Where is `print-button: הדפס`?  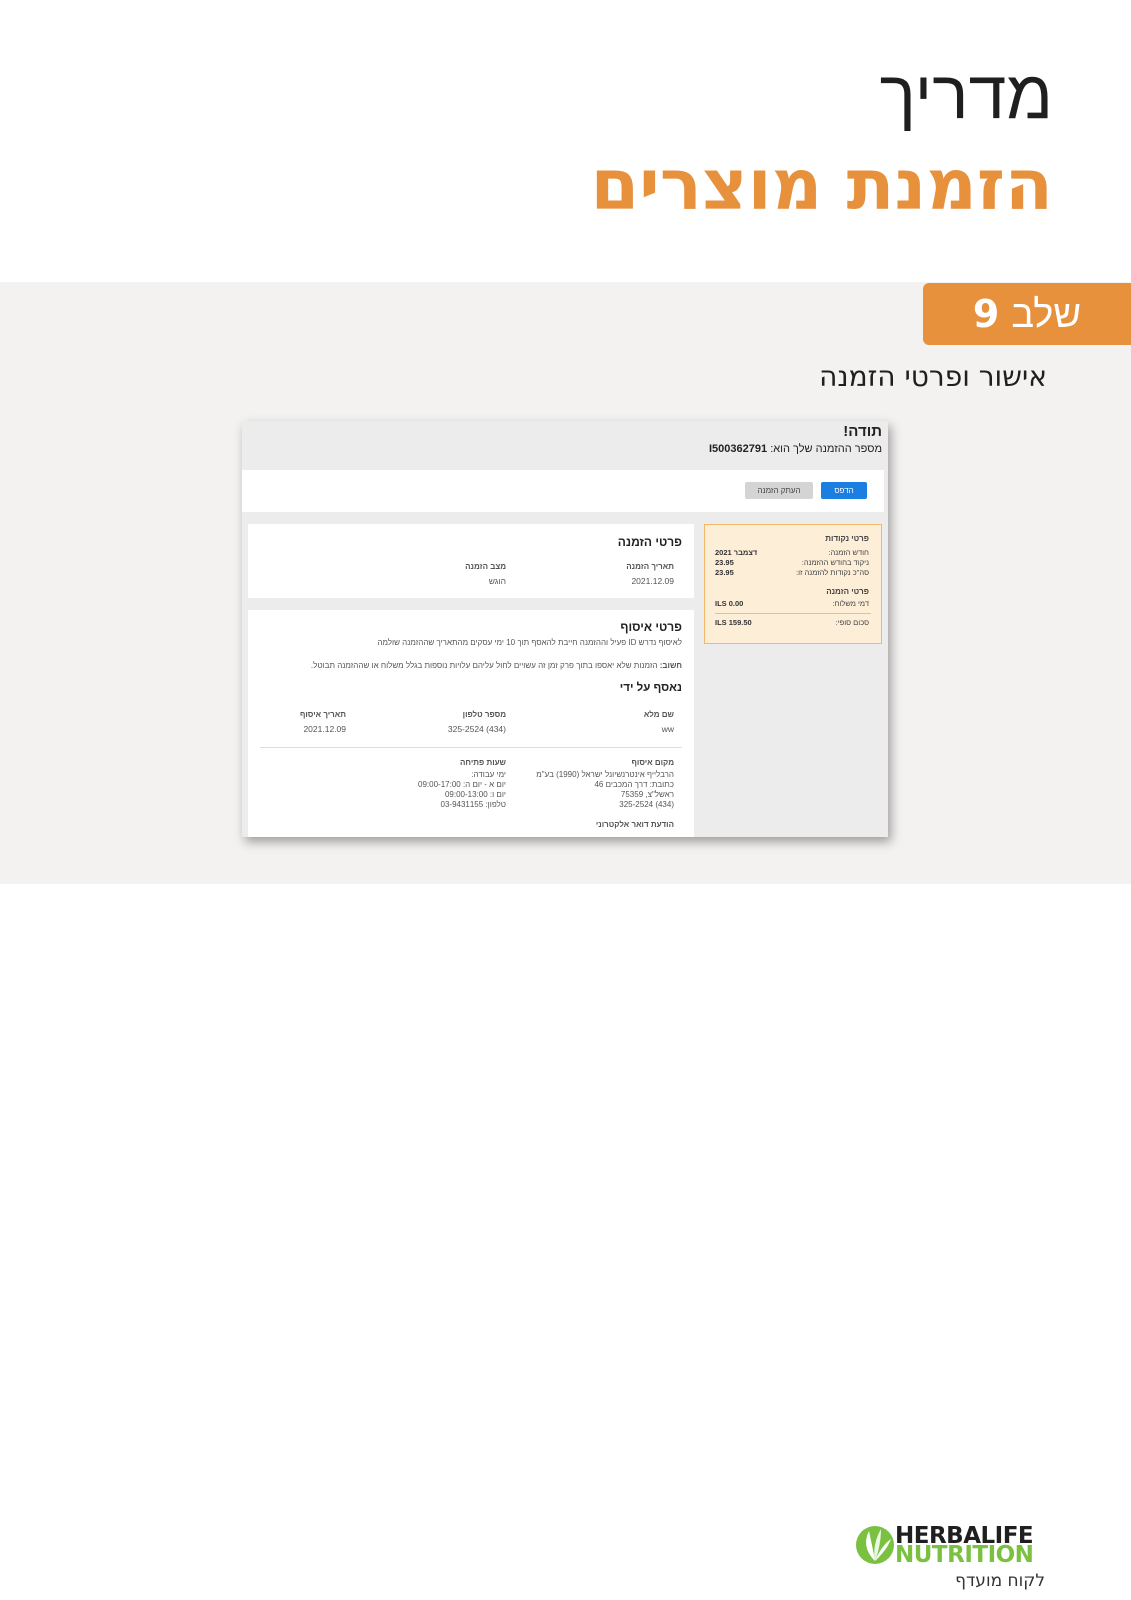 print-button: הדפס is located at coordinates (844, 490).